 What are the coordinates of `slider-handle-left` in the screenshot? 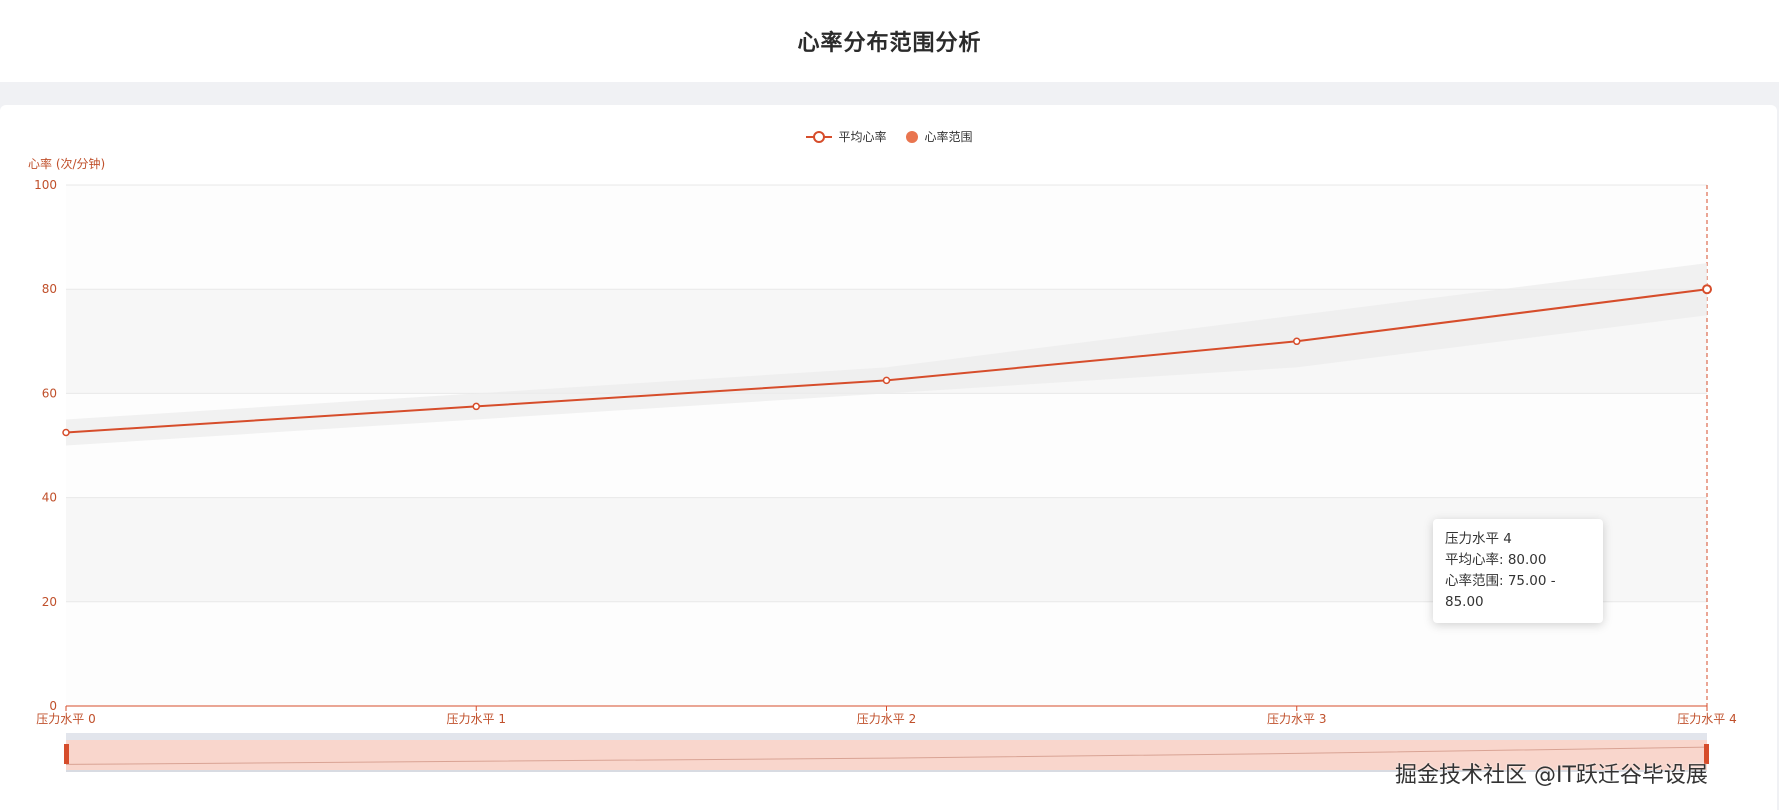 It's located at (66, 754).